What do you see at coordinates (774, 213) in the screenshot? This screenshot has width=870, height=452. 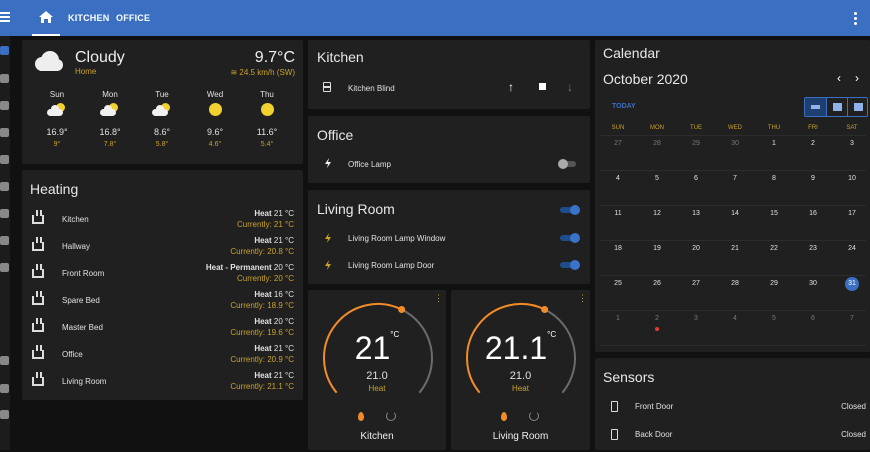 I see `calendar-day: 15` at bounding box center [774, 213].